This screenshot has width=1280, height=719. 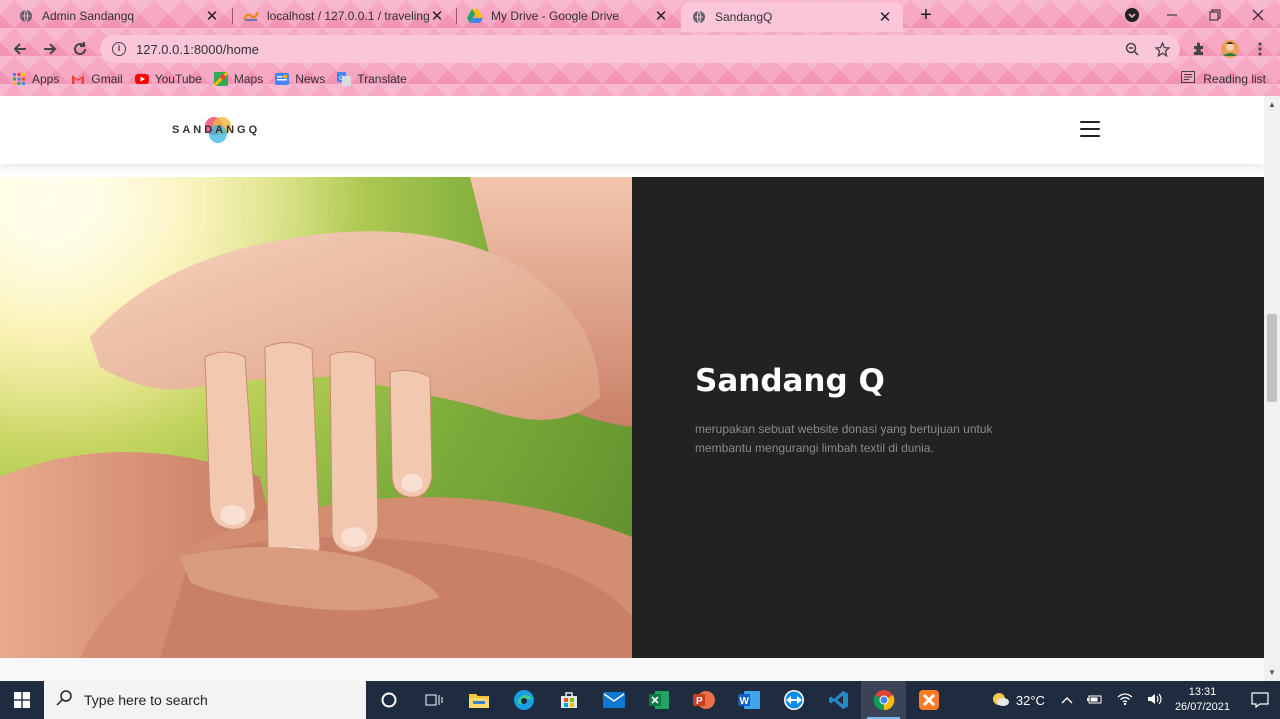 What do you see at coordinates (555, 16) in the screenshot?
I see `tab-title: My Drive - Google Drive` at bounding box center [555, 16].